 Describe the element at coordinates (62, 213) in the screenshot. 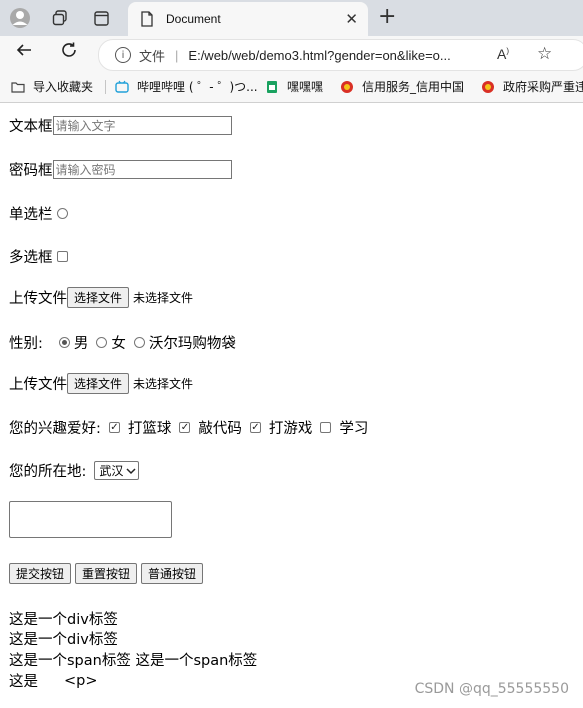

I see `single-radio` at that location.